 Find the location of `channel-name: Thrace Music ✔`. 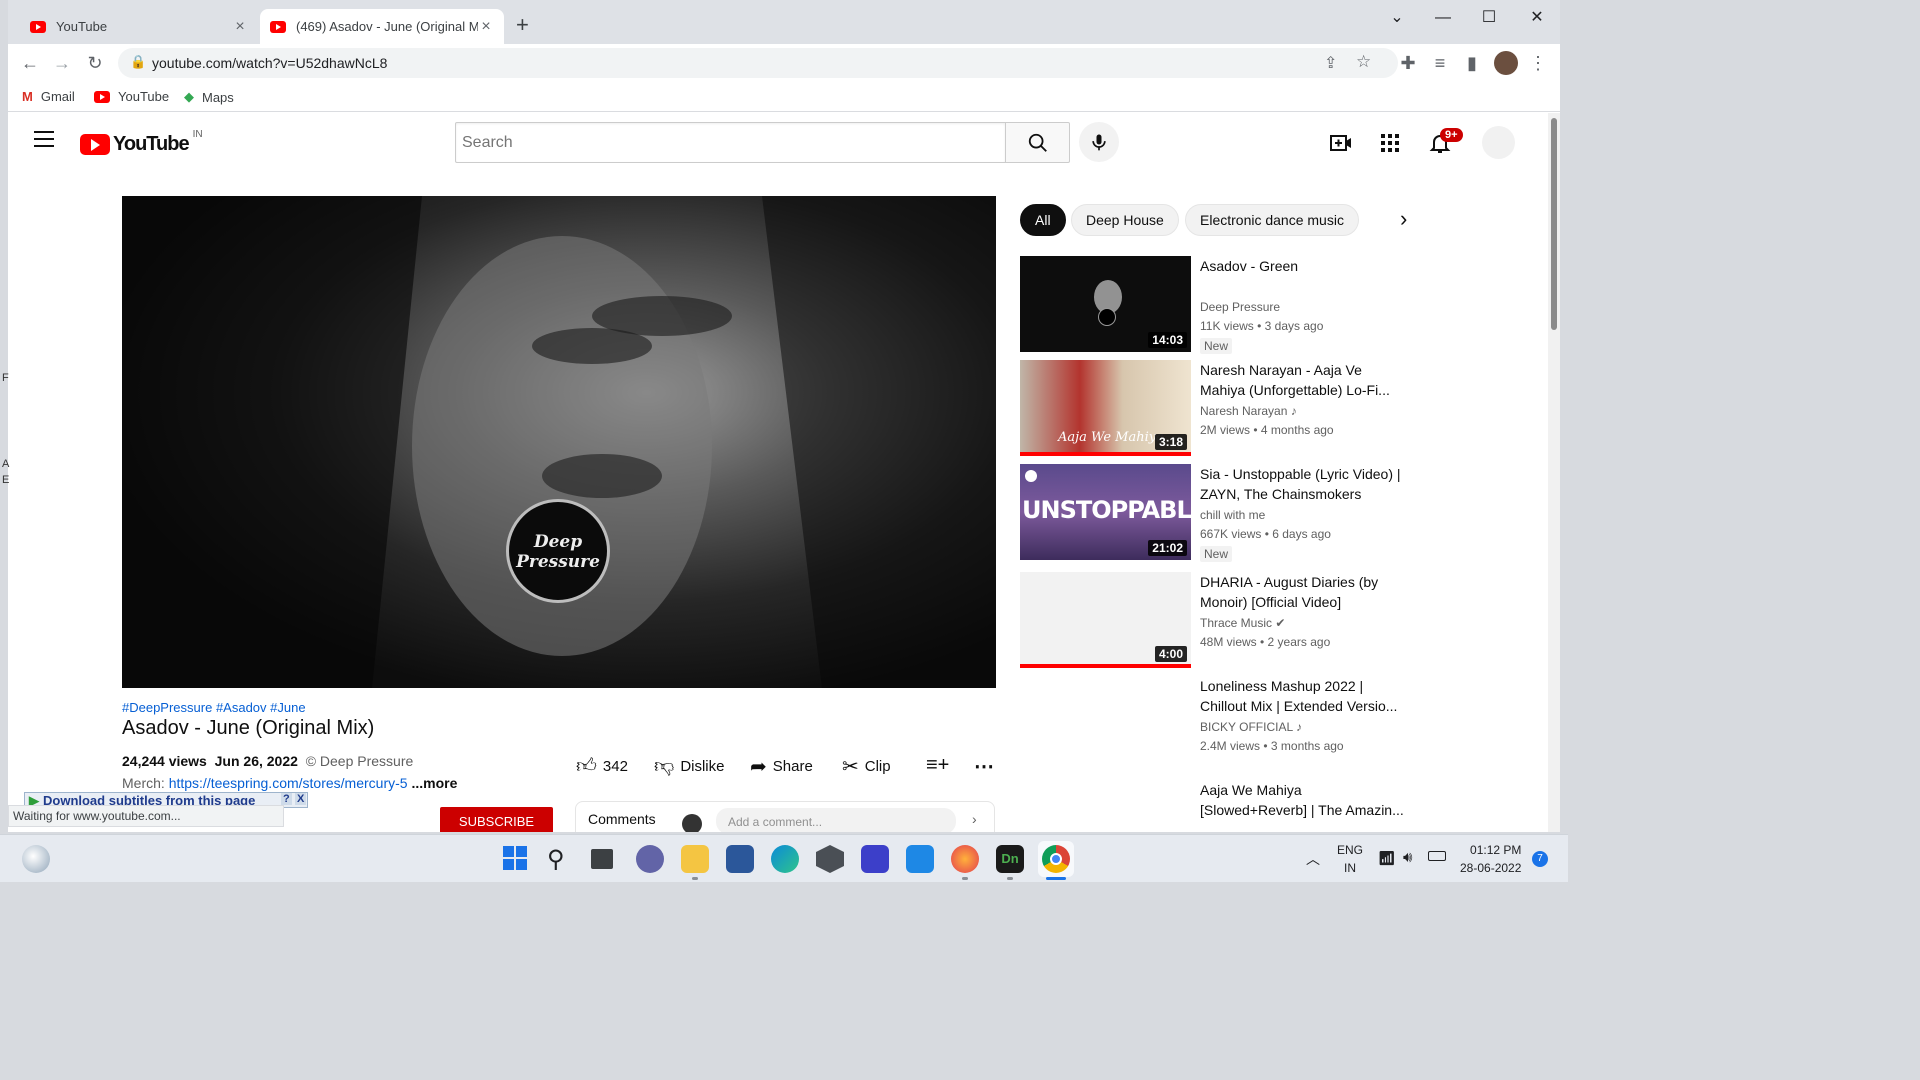

channel-name: Thrace Music ✔ is located at coordinates (1242, 623).